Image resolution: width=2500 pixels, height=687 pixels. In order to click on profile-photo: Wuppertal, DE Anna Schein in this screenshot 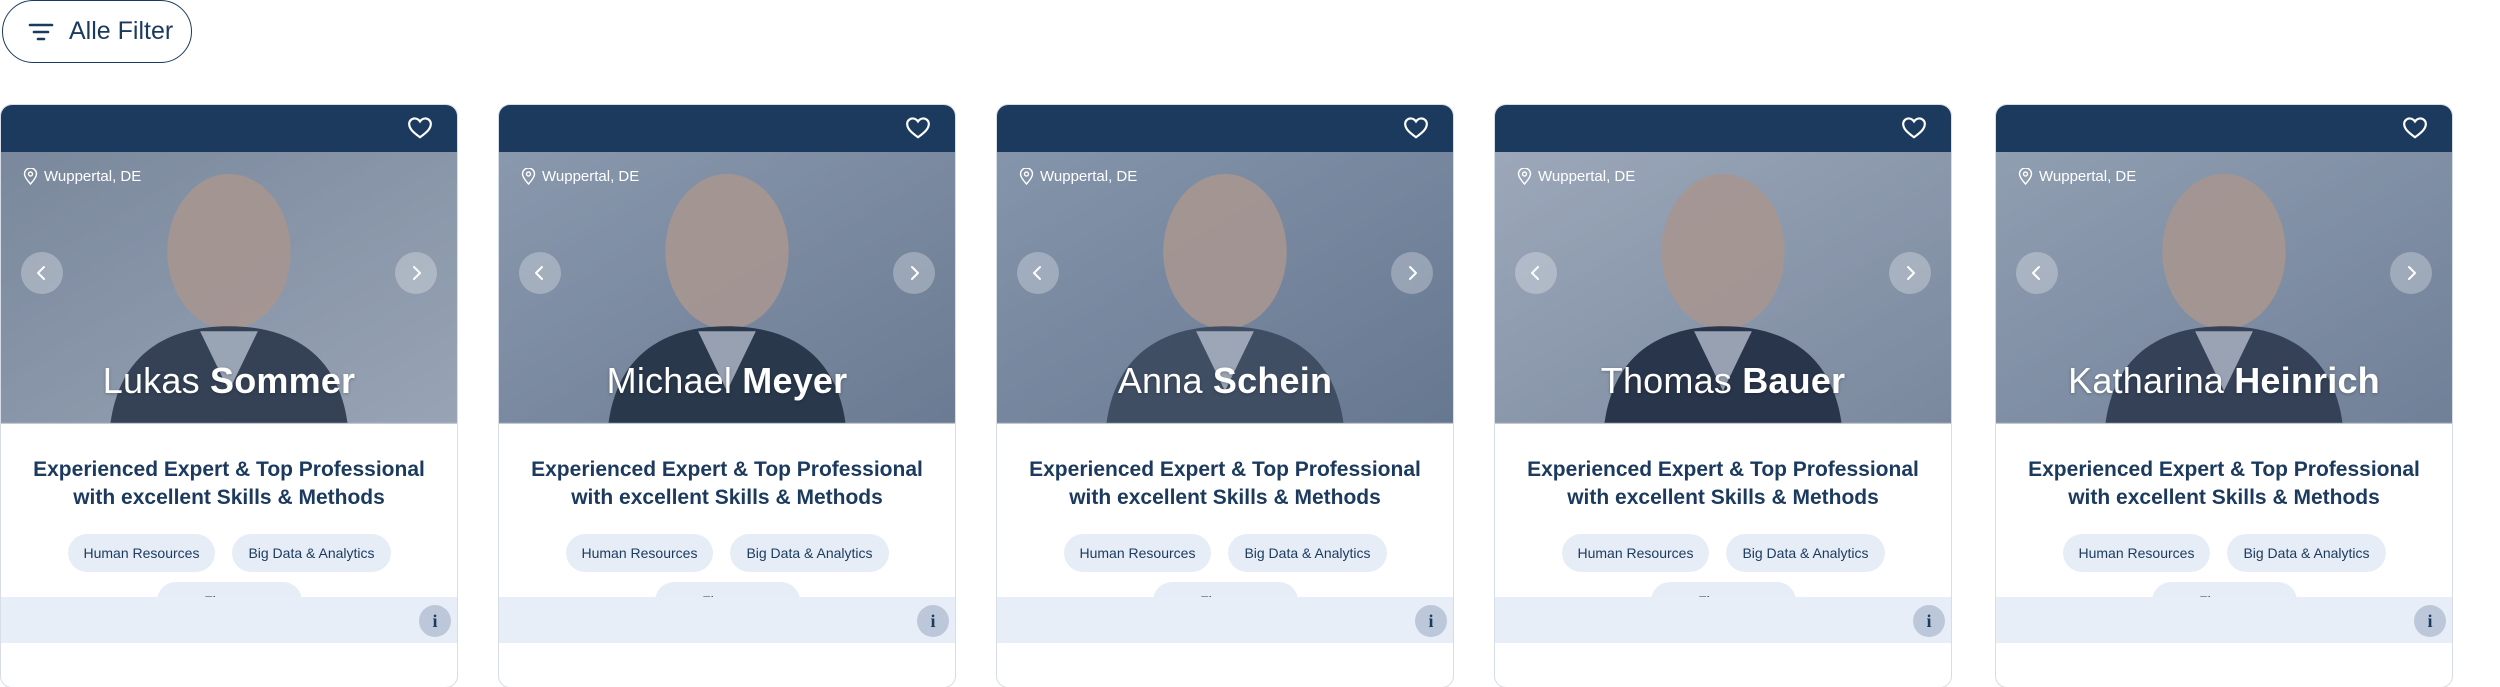, I will do `click(1225, 288)`.